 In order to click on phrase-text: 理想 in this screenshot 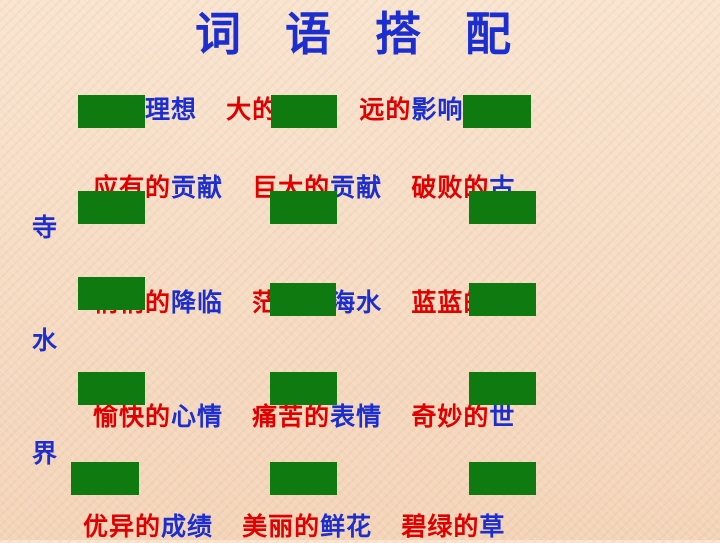, I will do `click(171, 109)`.